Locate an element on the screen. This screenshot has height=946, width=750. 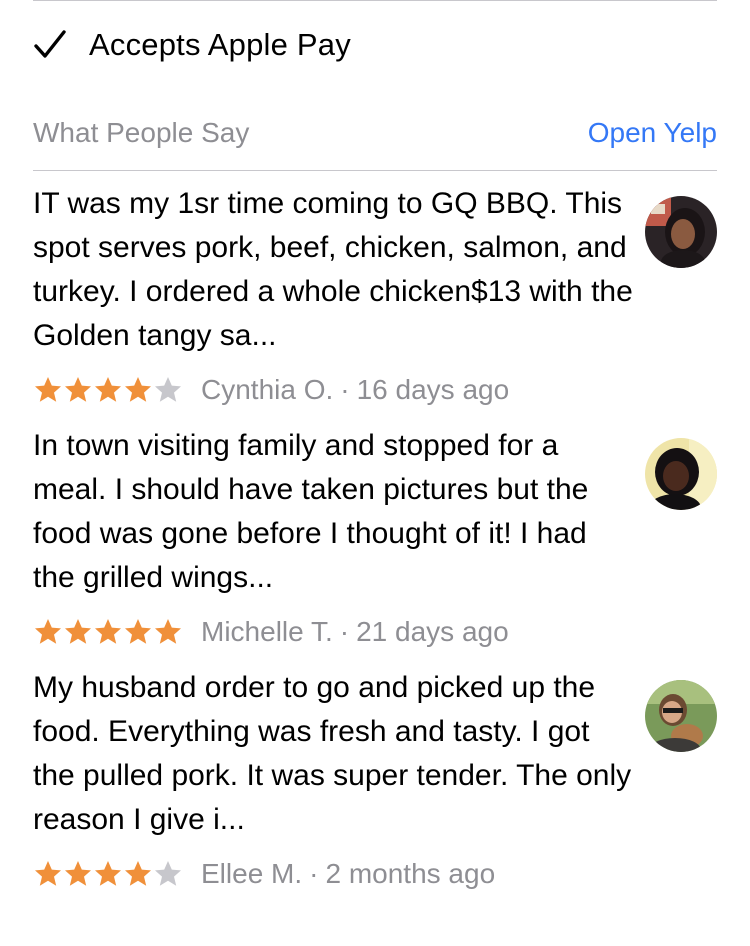
section-divider is located at coordinates (375, 170).